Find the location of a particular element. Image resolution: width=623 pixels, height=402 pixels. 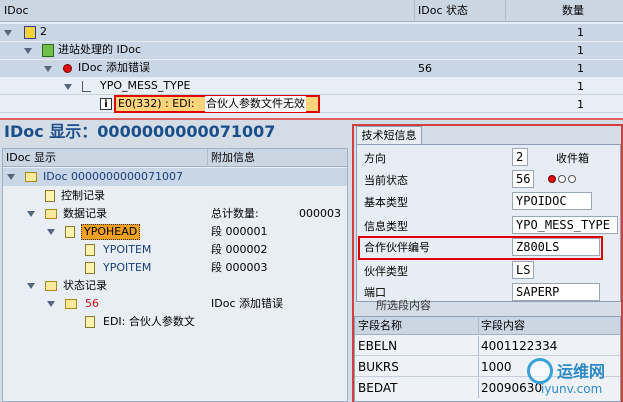

page-title: IDoc 显示：0000000000071007 is located at coordinates (139, 132).